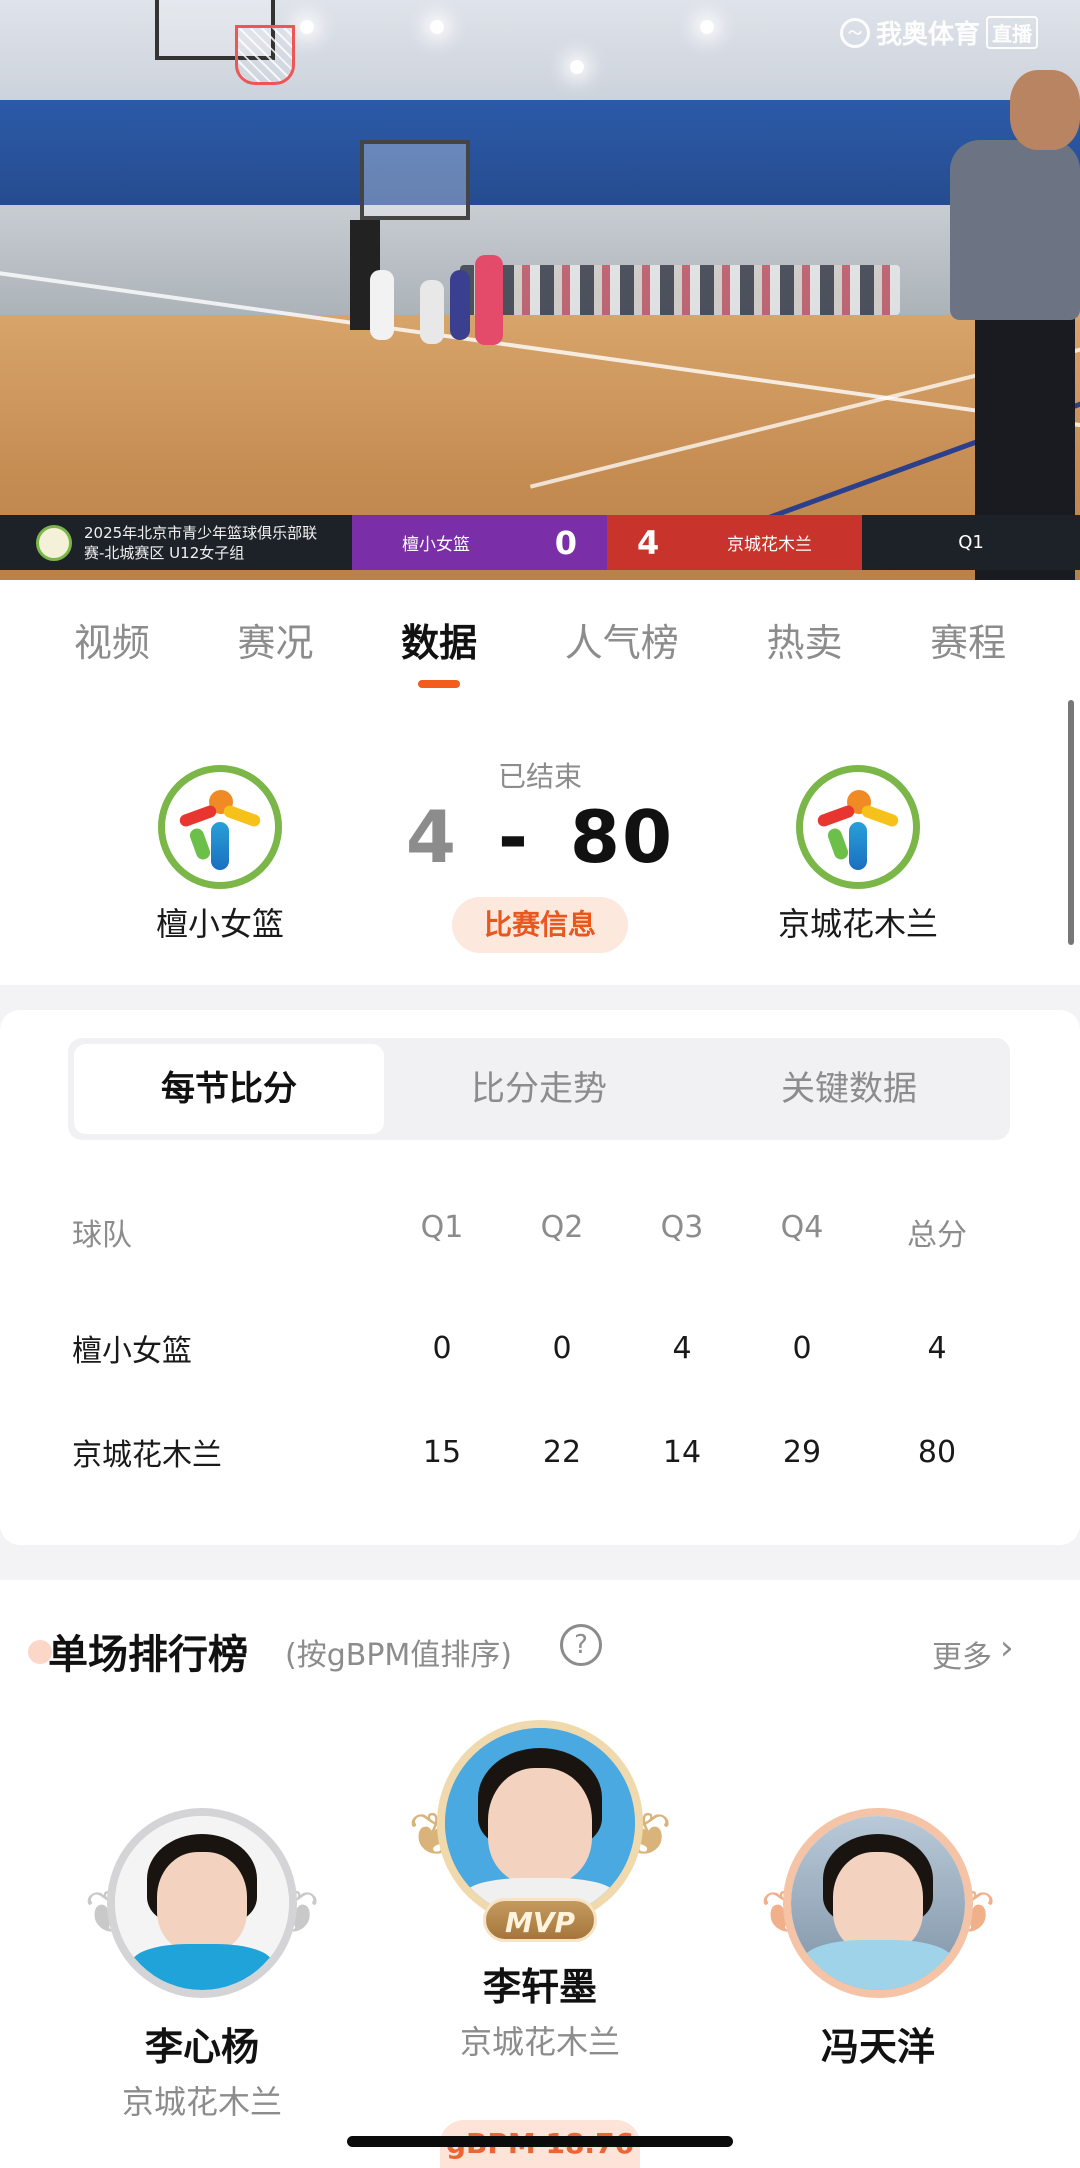  I want to click on segment-key-stats: 关键数据, so click(849, 1089).